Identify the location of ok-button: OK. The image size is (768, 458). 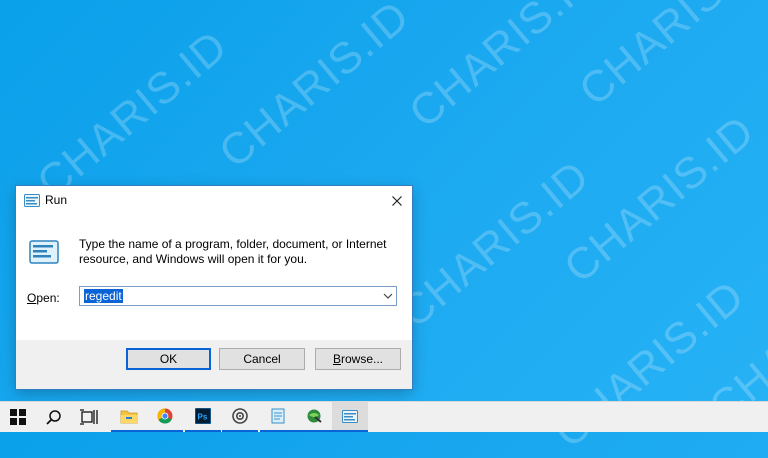
(168, 359).